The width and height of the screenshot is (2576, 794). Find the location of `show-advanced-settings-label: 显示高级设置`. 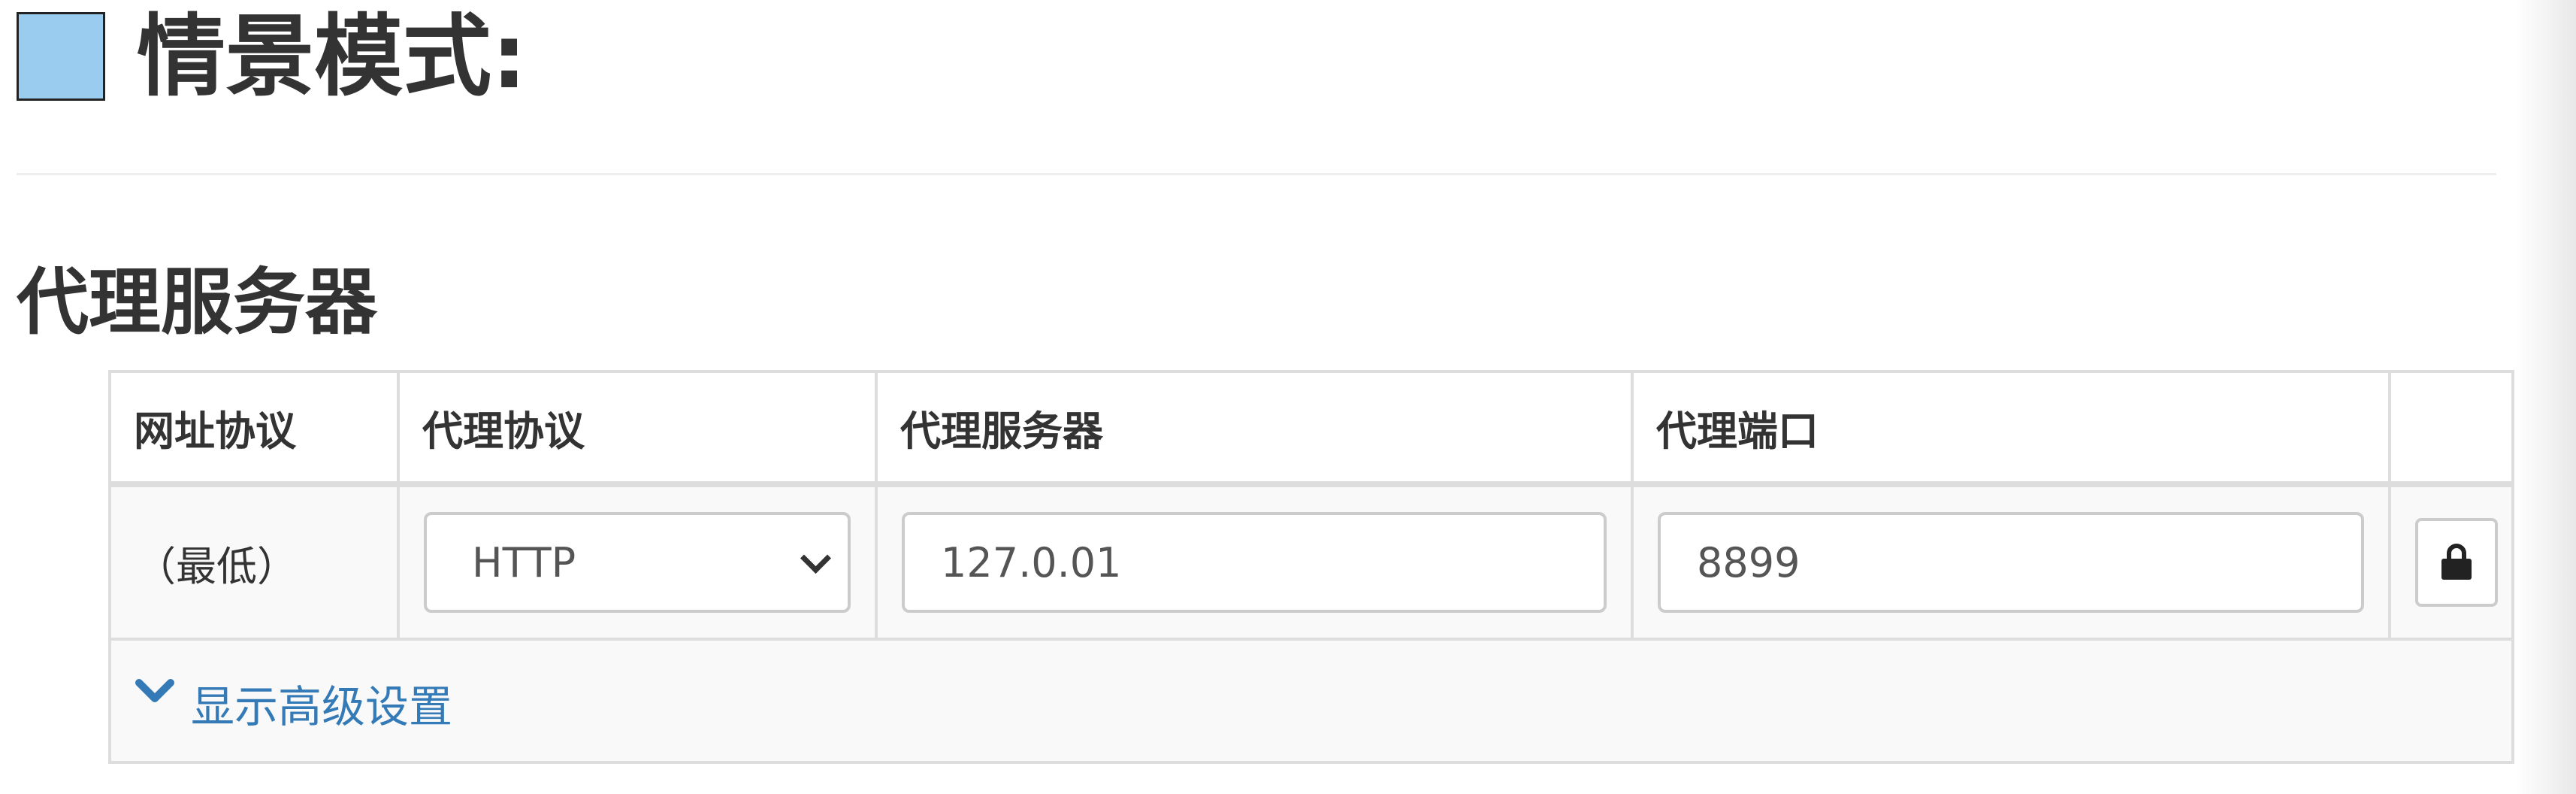

show-advanced-settings-label: 显示高级设置 is located at coordinates (322, 706).